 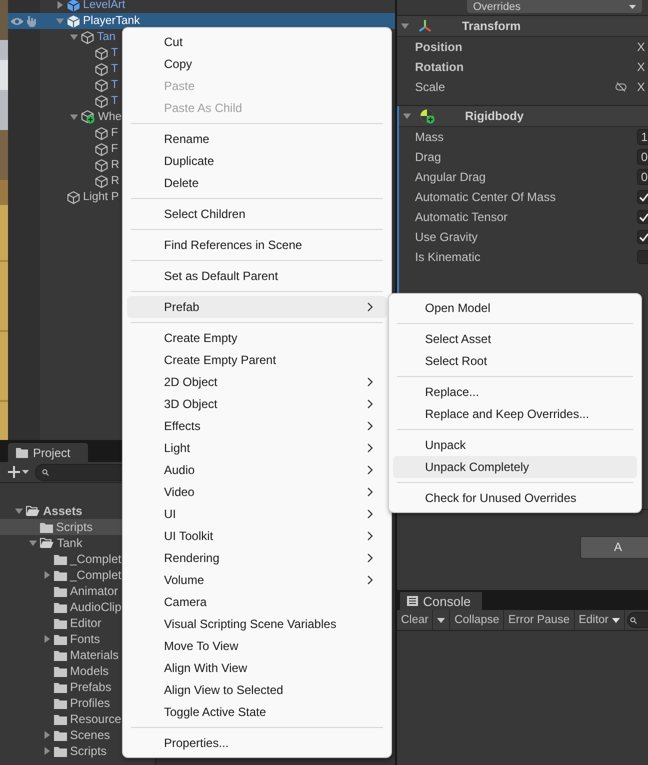 I want to click on field-label: Mass, so click(x=430, y=137).